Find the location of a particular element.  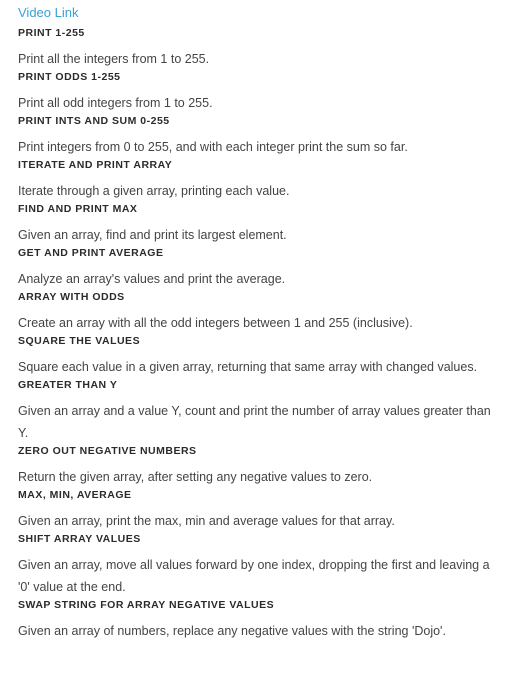

exercise-title: MAX, MIN, AVERAGE is located at coordinates (75, 495).